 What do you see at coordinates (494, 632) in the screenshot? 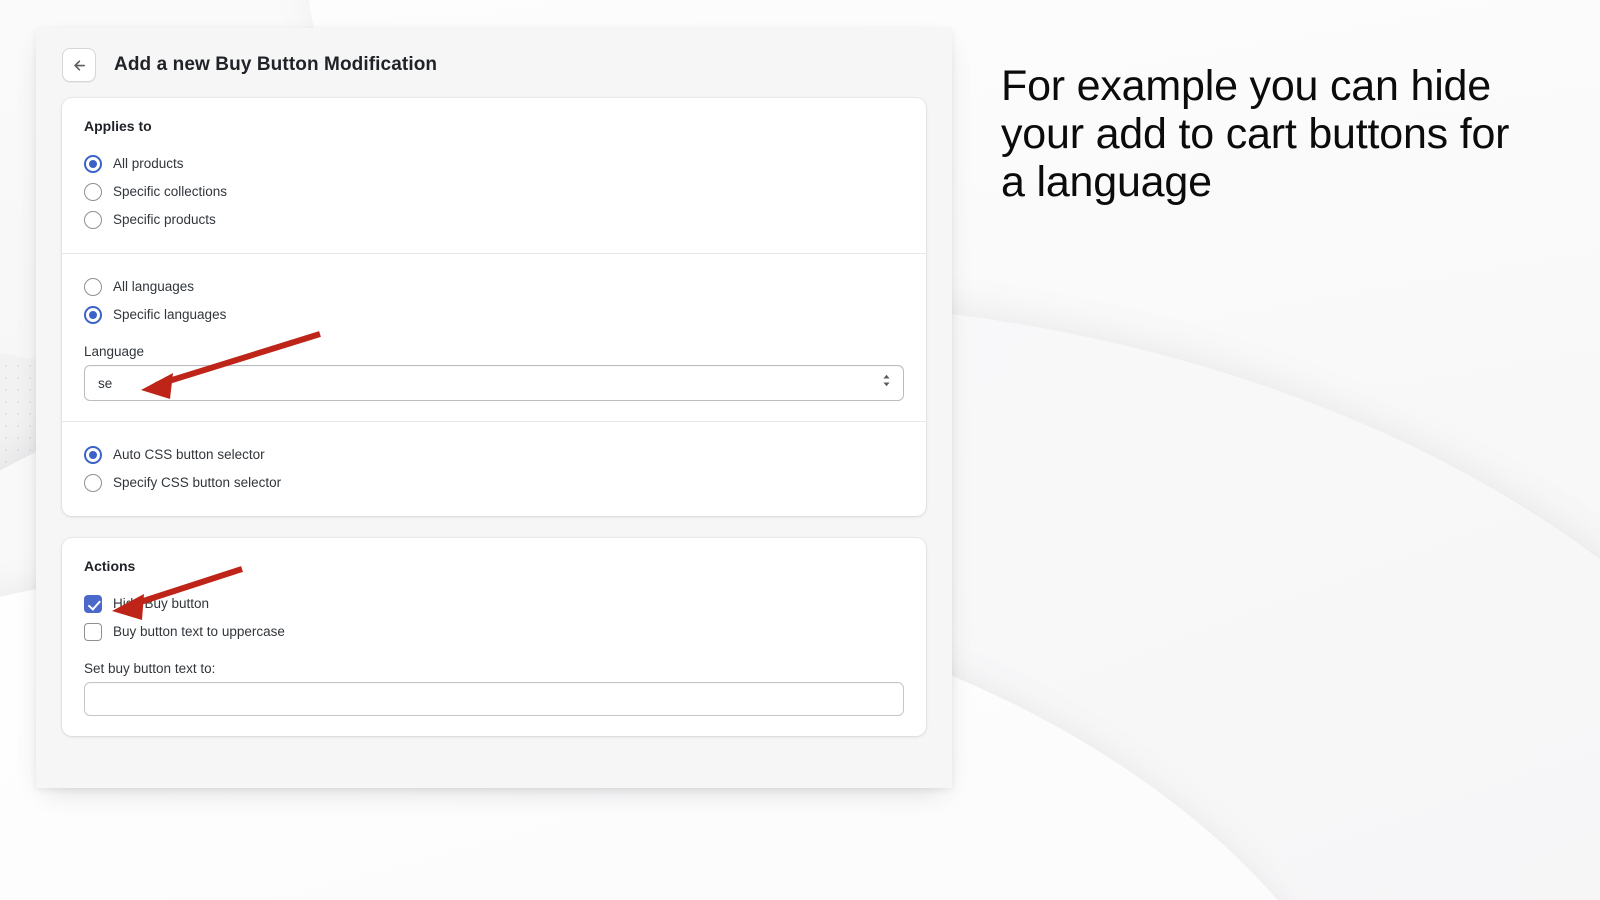
I see `checkbox-buy-text-uppercase: Buy button text to uppercase` at bounding box center [494, 632].